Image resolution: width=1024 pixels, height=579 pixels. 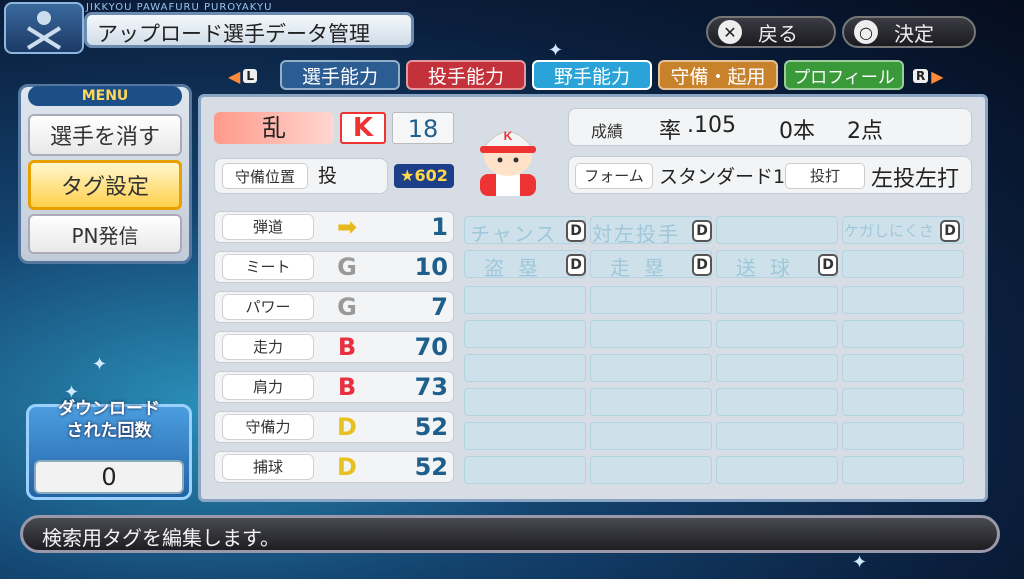 What do you see at coordinates (914, 33) in the screenshot?
I see `confirm-label: 決定` at bounding box center [914, 33].